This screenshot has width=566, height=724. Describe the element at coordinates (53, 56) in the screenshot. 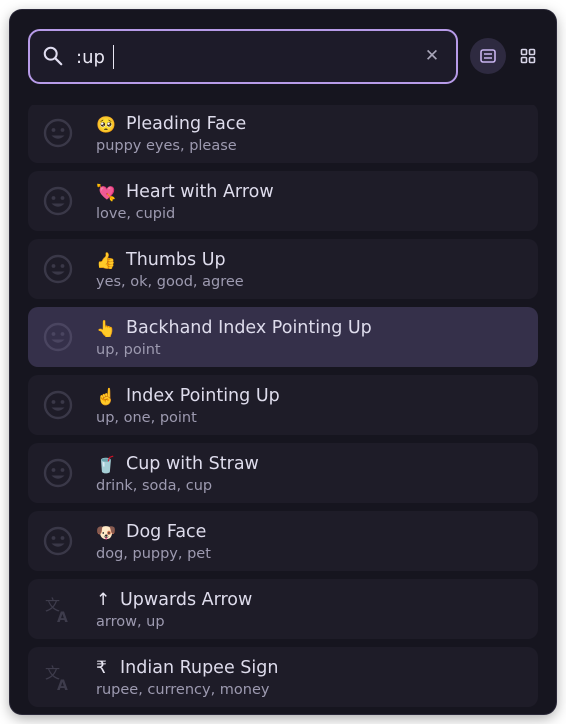

I see `search-icon` at that location.